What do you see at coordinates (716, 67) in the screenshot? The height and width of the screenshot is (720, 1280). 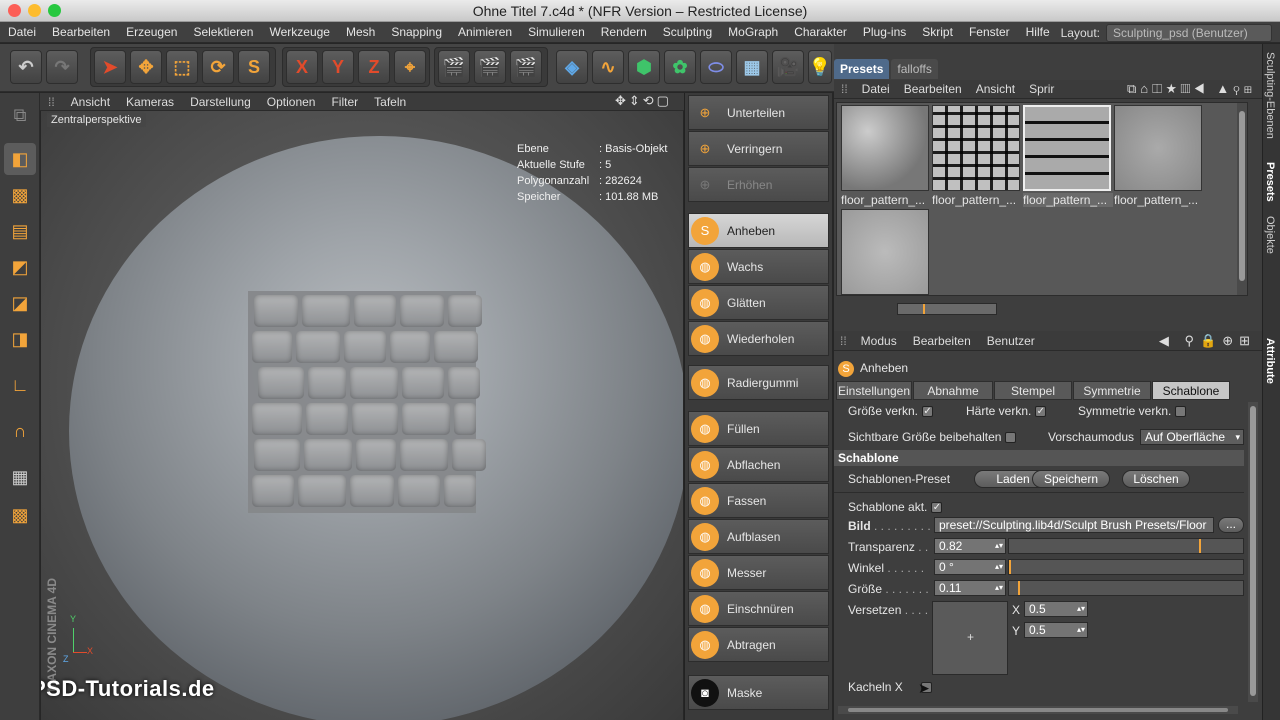 I see `deformer-button: ⬭` at bounding box center [716, 67].